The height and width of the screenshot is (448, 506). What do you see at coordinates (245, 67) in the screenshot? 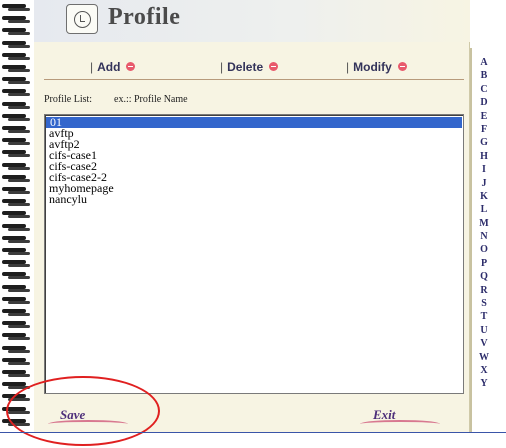
I see `delete-button-label: Delete` at bounding box center [245, 67].